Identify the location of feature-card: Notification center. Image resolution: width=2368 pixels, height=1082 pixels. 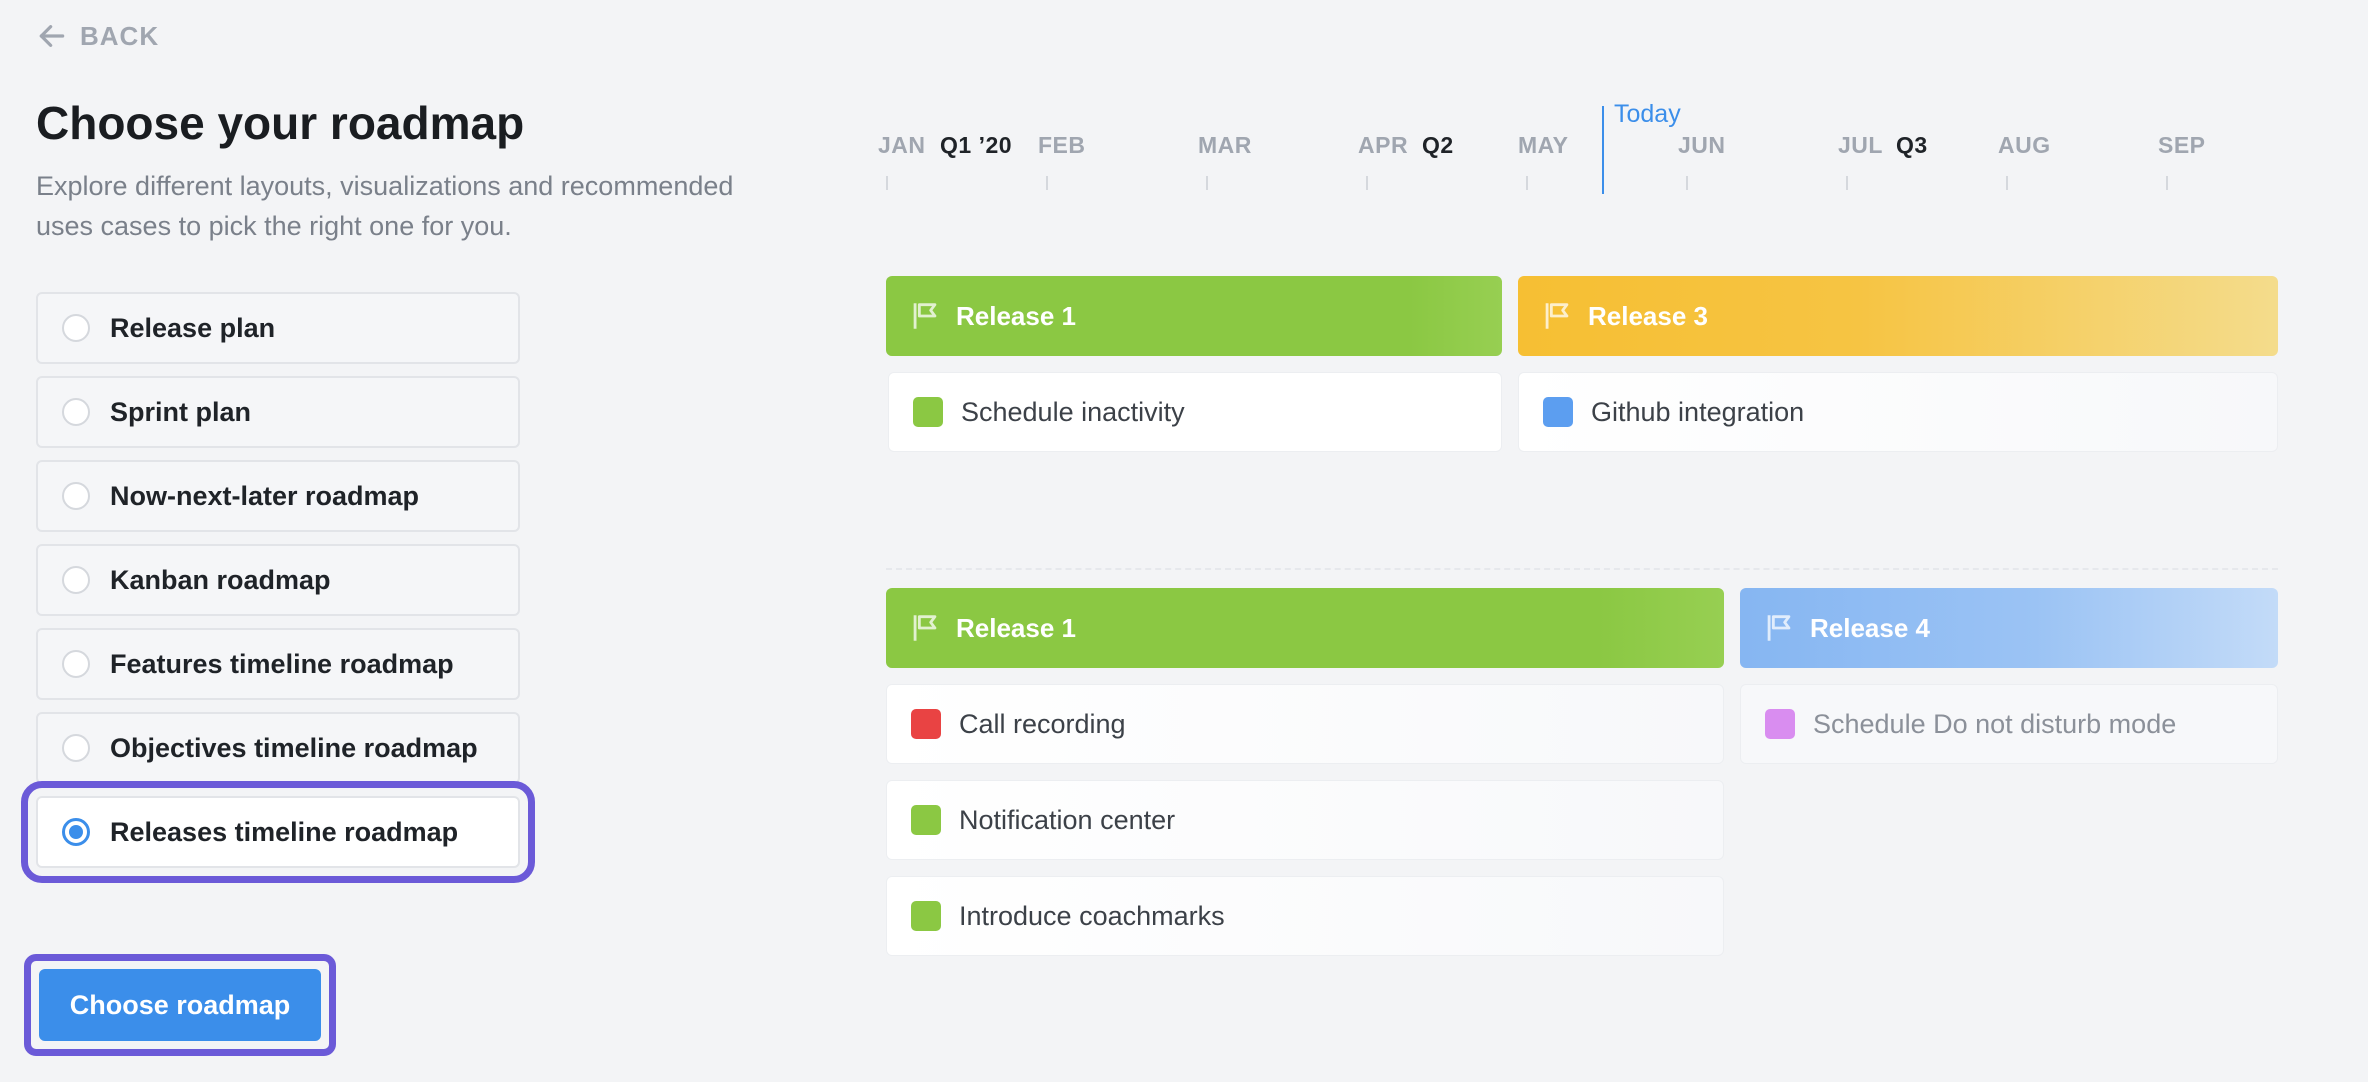
(1305, 820).